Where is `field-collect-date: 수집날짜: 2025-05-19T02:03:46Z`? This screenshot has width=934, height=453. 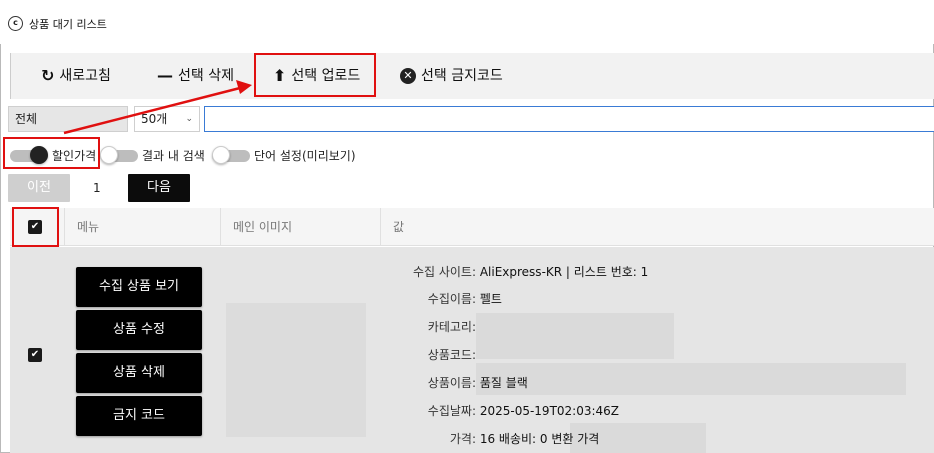 field-collect-date: 수집날짜: 2025-05-19T02:03:46Z is located at coordinates (508, 410).